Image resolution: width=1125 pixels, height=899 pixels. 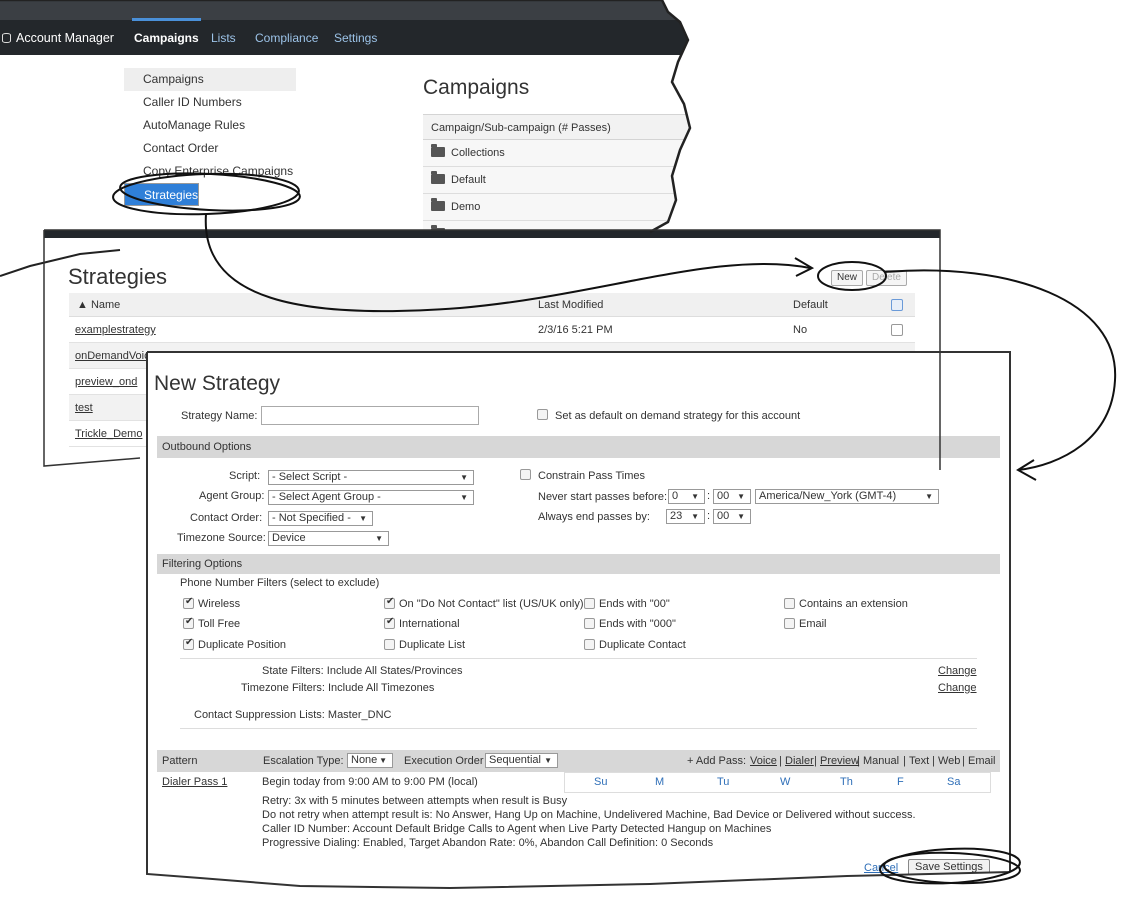 I want to click on international-checkbox, so click(x=389, y=622).